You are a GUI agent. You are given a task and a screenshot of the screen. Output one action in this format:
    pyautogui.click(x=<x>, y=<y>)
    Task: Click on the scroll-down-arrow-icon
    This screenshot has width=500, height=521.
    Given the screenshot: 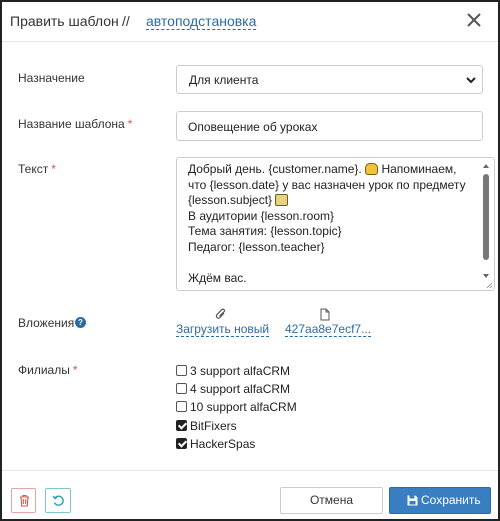 What is the action you would take?
    pyautogui.click(x=486, y=276)
    